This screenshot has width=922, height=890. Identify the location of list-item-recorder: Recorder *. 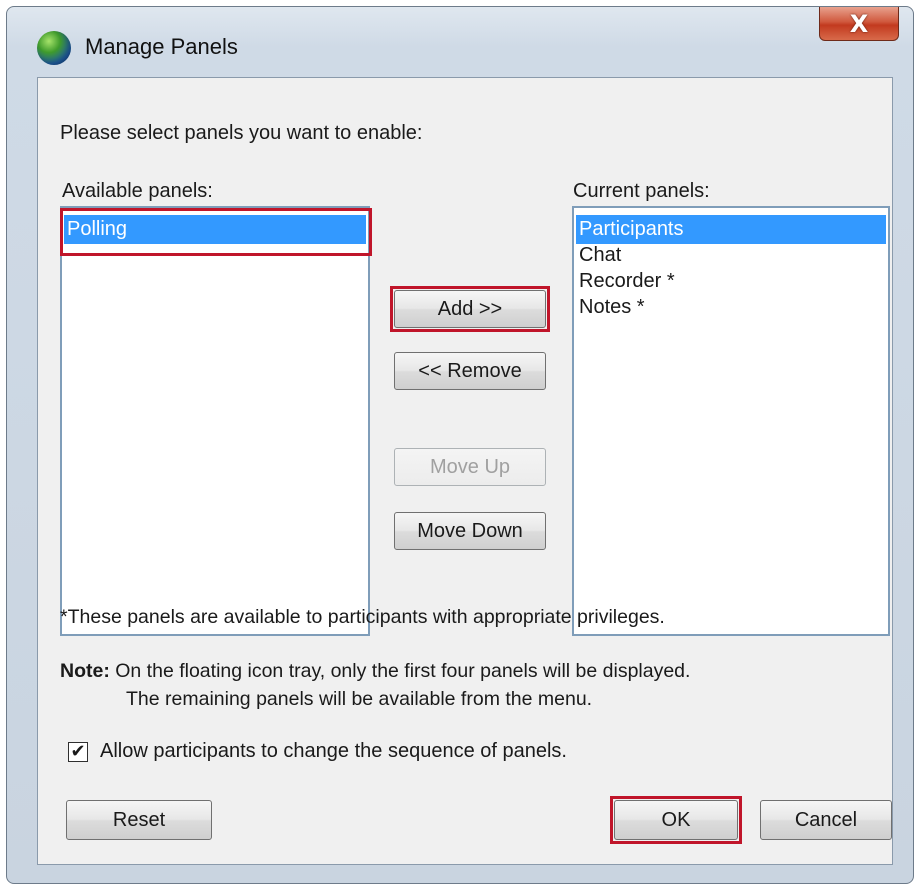
(731, 281).